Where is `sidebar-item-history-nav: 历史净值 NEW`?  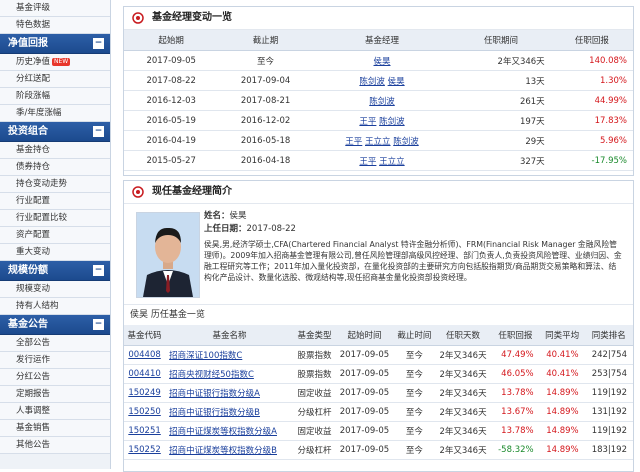
sidebar-item-history-nav: 历史净值 NEW is located at coordinates (55, 62).